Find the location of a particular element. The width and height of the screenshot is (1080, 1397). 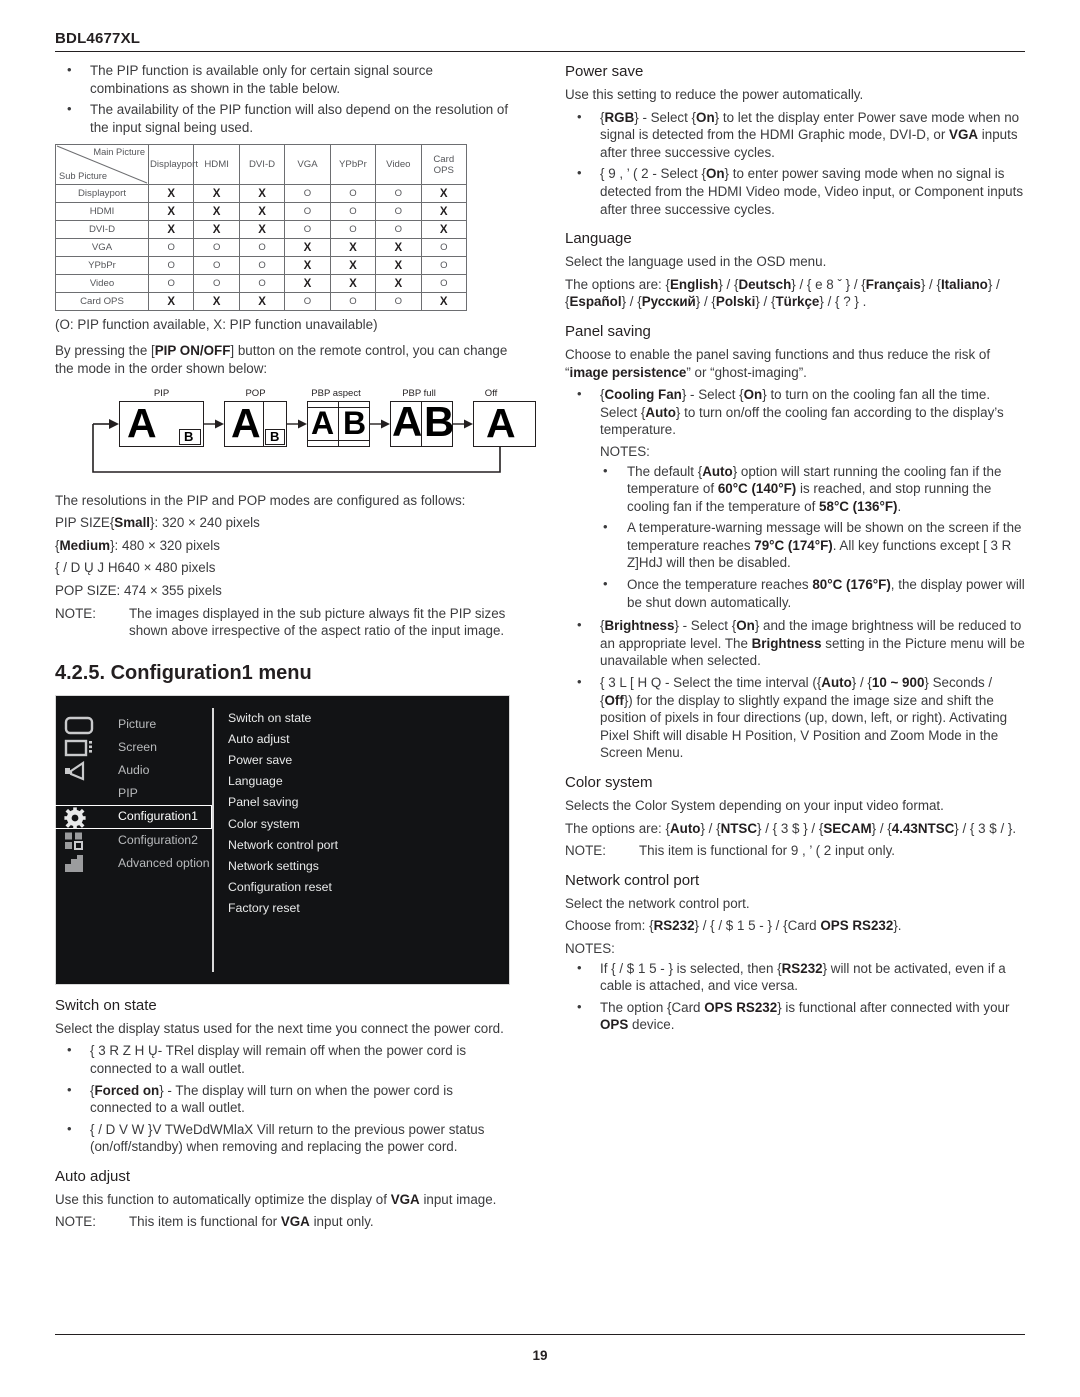

osd-option-network-control-port: Network control port is located at coordinates (364, 845).